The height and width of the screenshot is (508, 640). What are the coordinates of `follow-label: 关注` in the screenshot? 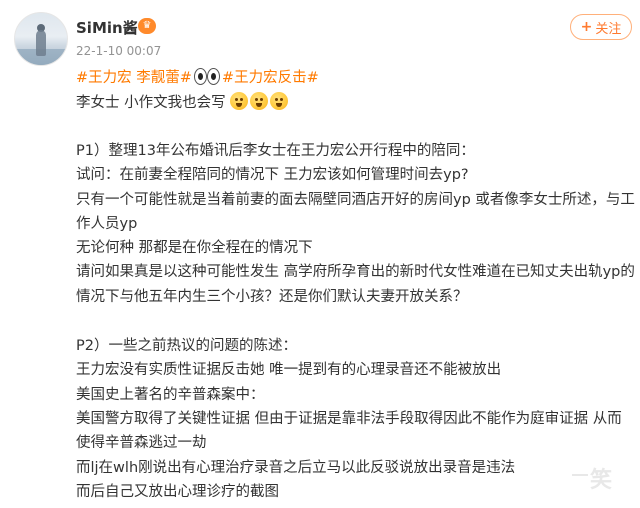 It's located at (608, 29).